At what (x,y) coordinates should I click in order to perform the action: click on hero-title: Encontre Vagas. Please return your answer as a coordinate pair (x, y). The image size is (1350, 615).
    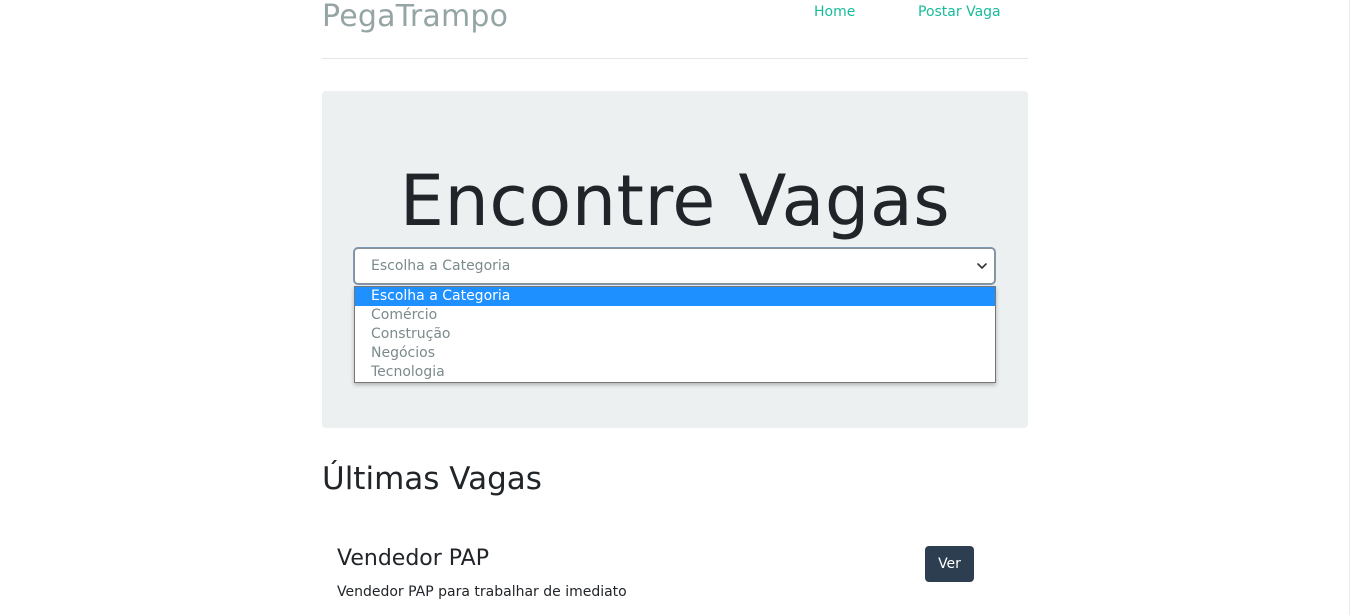
    Looking at the image, I should click on (675, 201).